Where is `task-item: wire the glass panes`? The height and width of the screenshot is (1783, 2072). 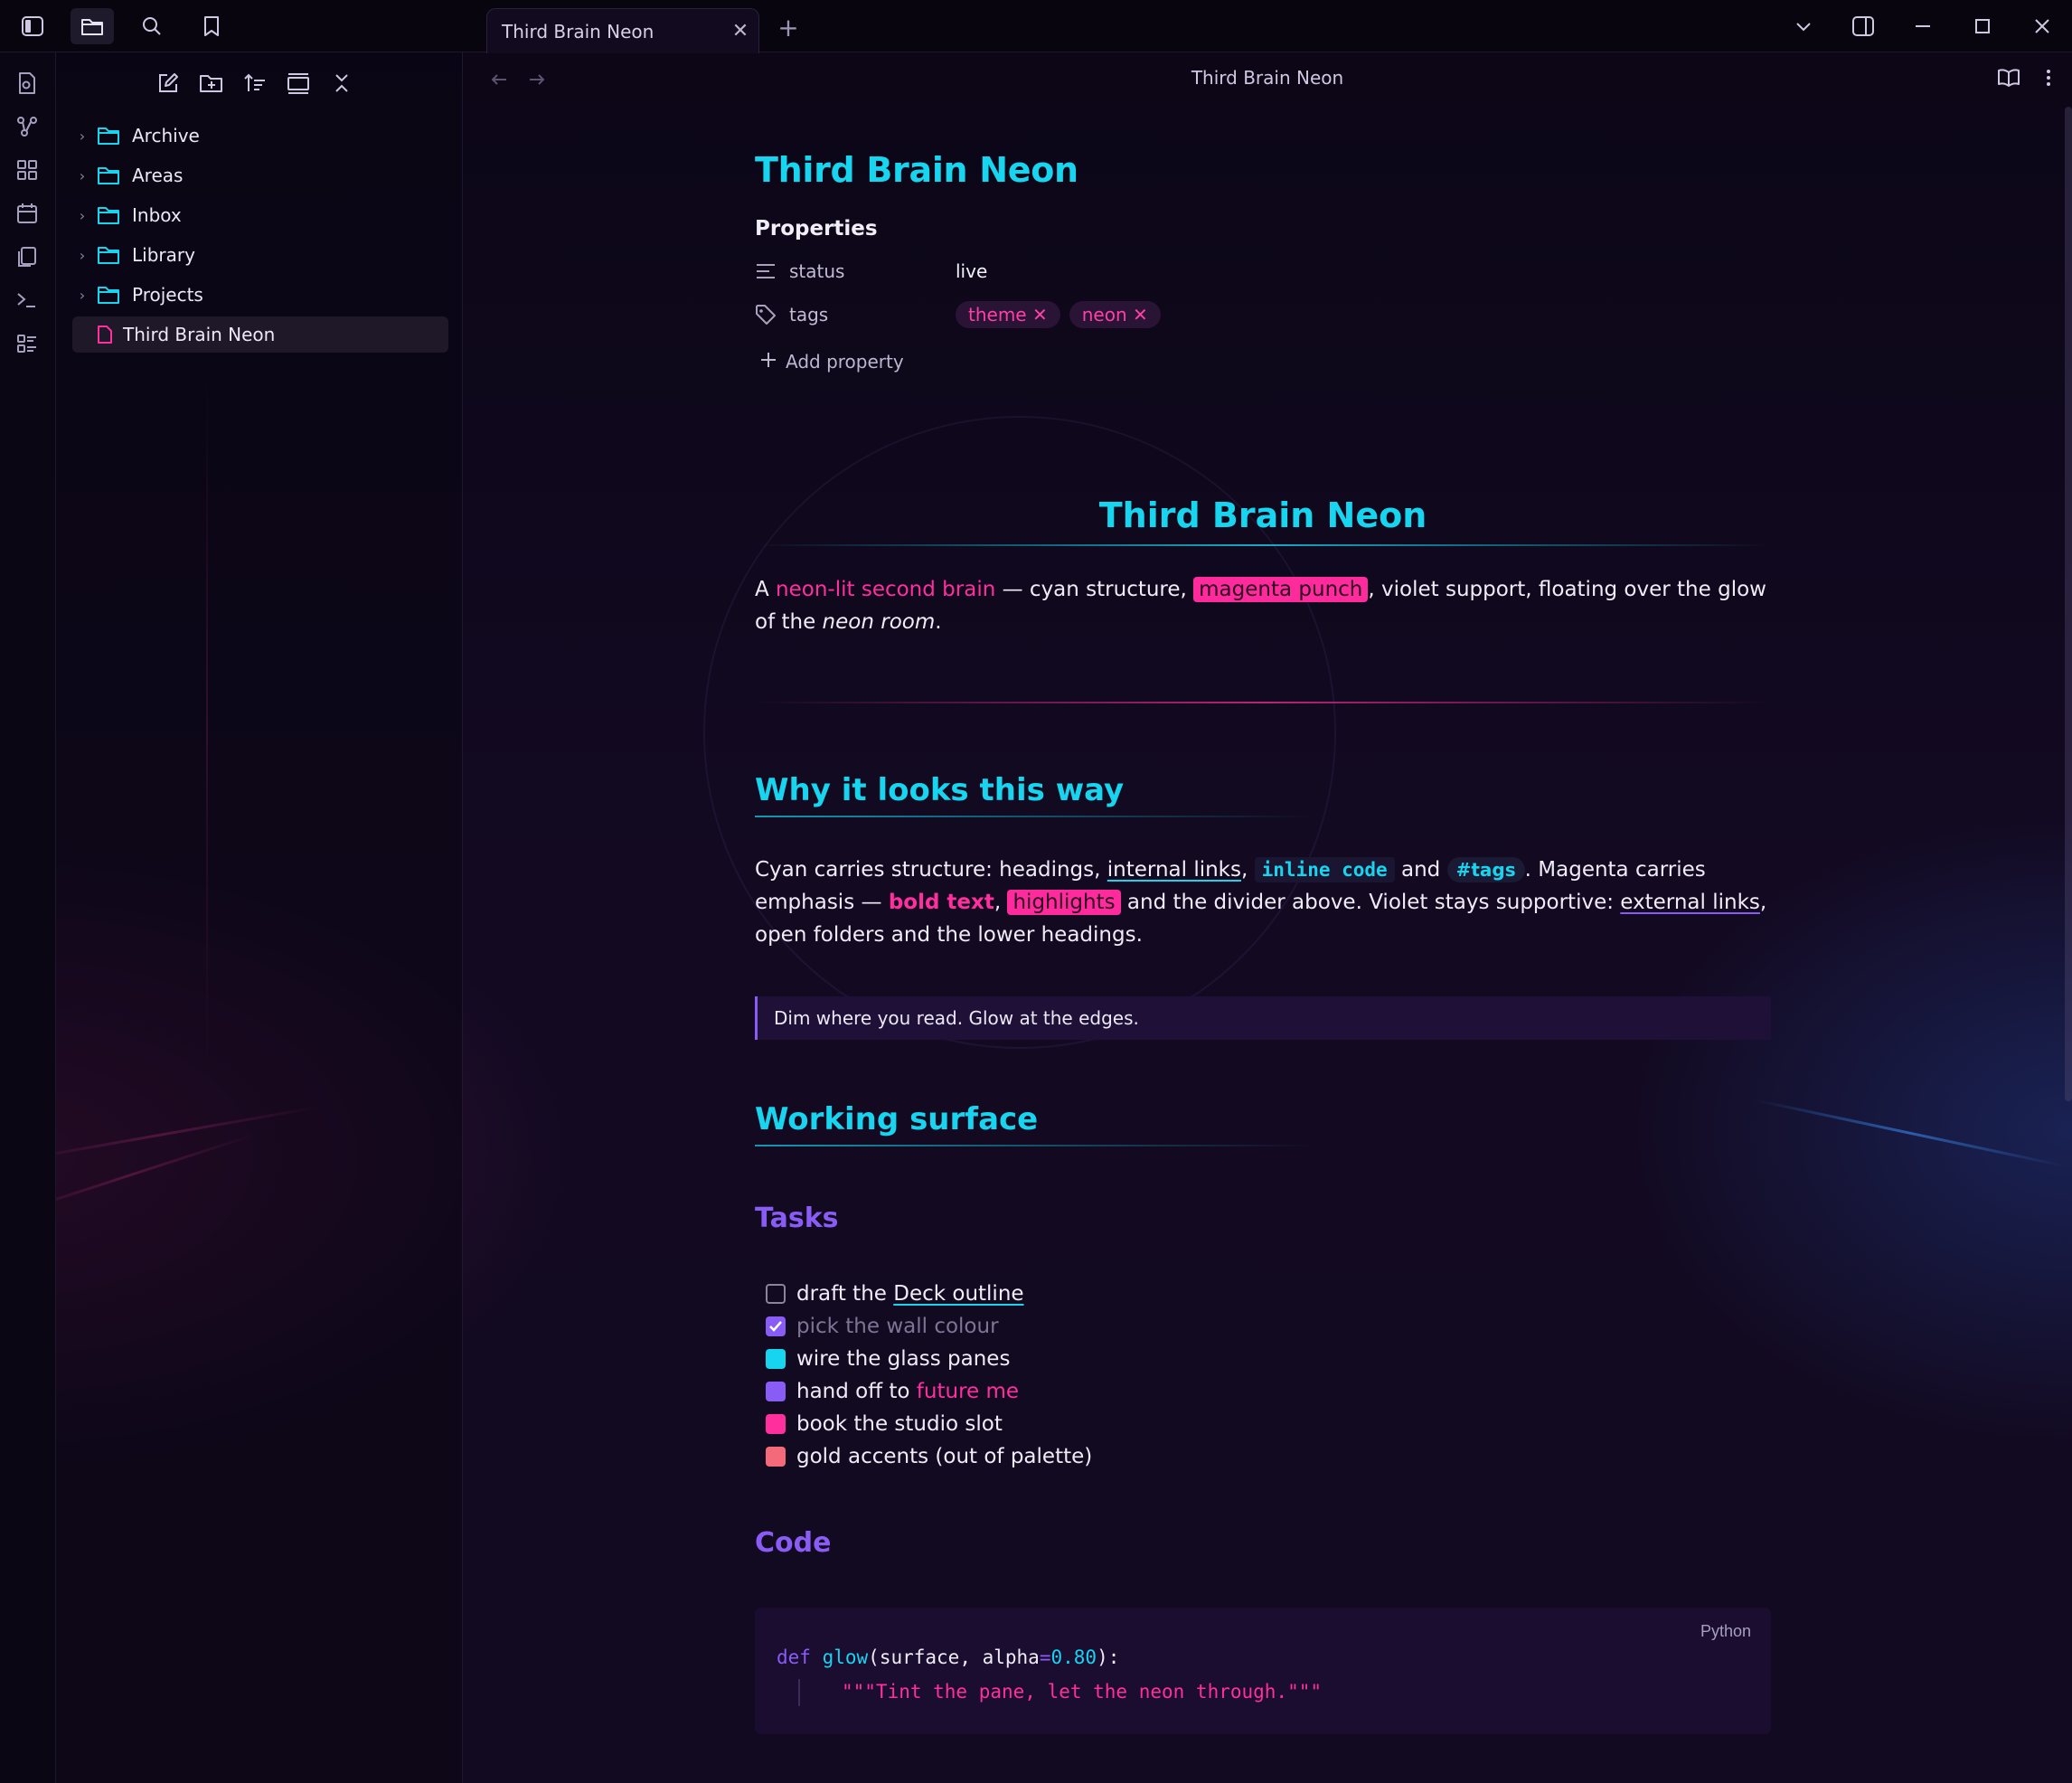
task-item: wire the glass panes is located at coordinates (1263, 1359).